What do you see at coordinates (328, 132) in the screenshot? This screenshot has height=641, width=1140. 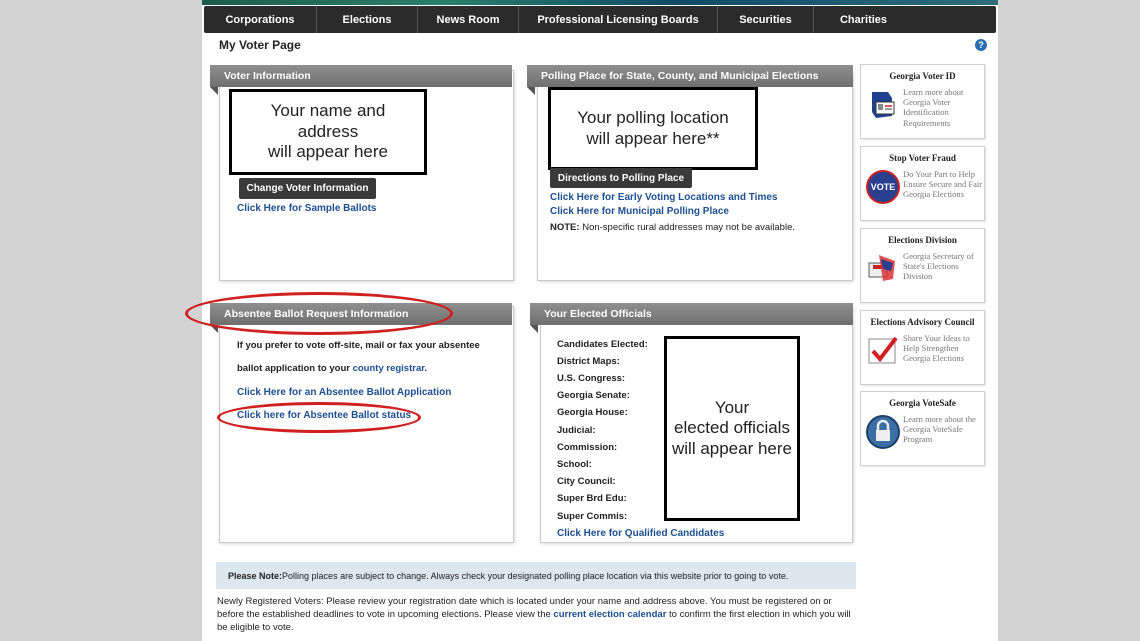 I see `voter-name-placeholder: Your name and address will appear here` at bounding box center [328, 132].